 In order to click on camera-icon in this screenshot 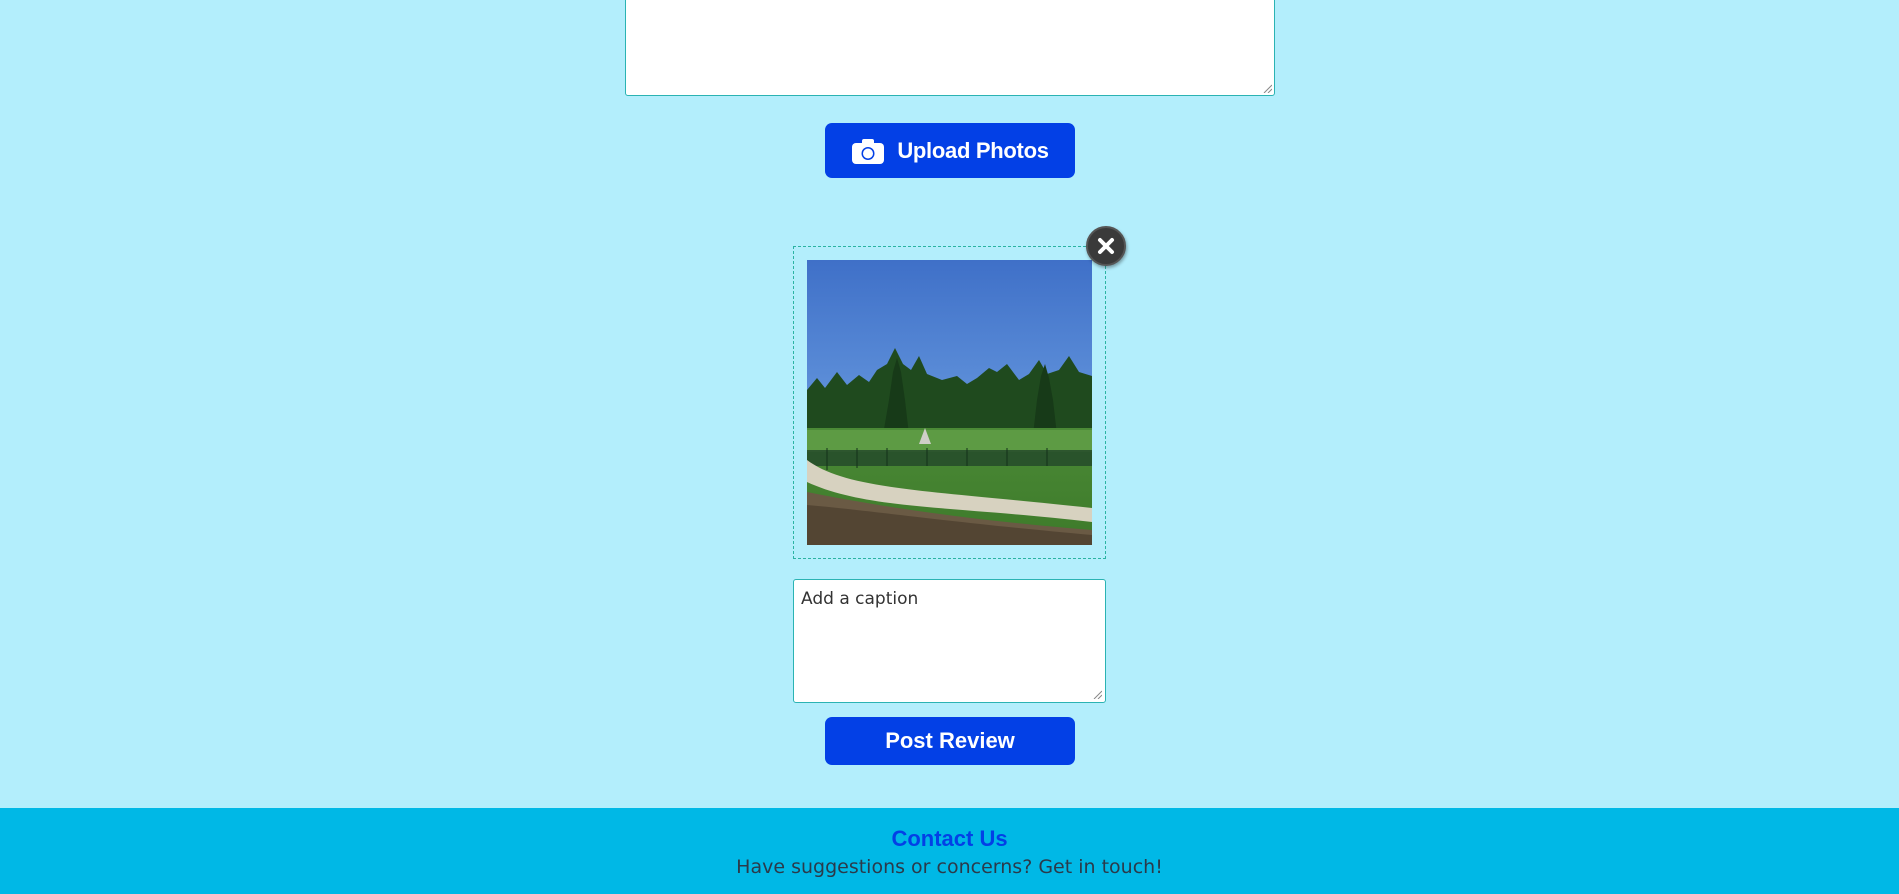, I will do `click(868, 151)`.